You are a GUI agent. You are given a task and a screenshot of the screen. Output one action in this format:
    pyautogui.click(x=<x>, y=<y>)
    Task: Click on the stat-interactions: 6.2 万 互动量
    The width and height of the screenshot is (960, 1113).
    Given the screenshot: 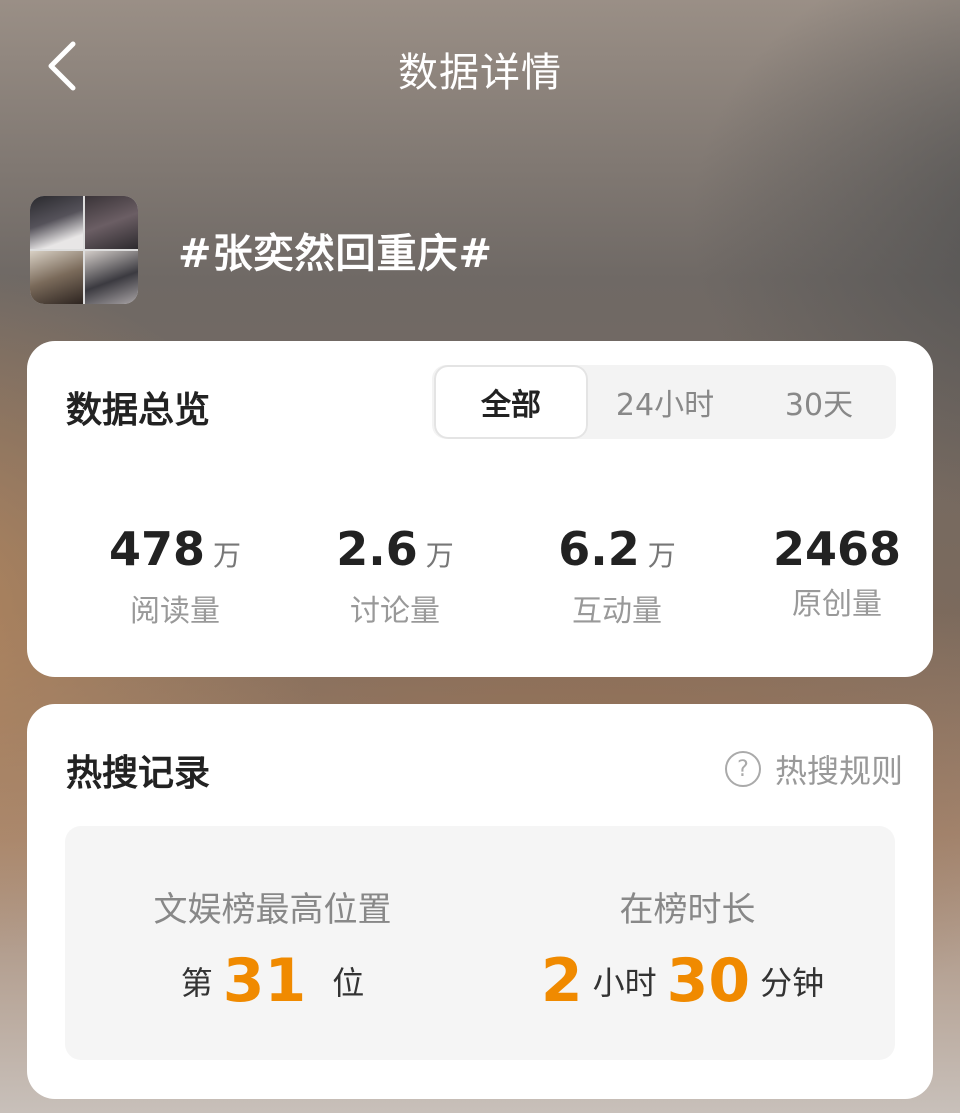 What is the action you would take?
    pyautogui.click(x=617, y=575)
    